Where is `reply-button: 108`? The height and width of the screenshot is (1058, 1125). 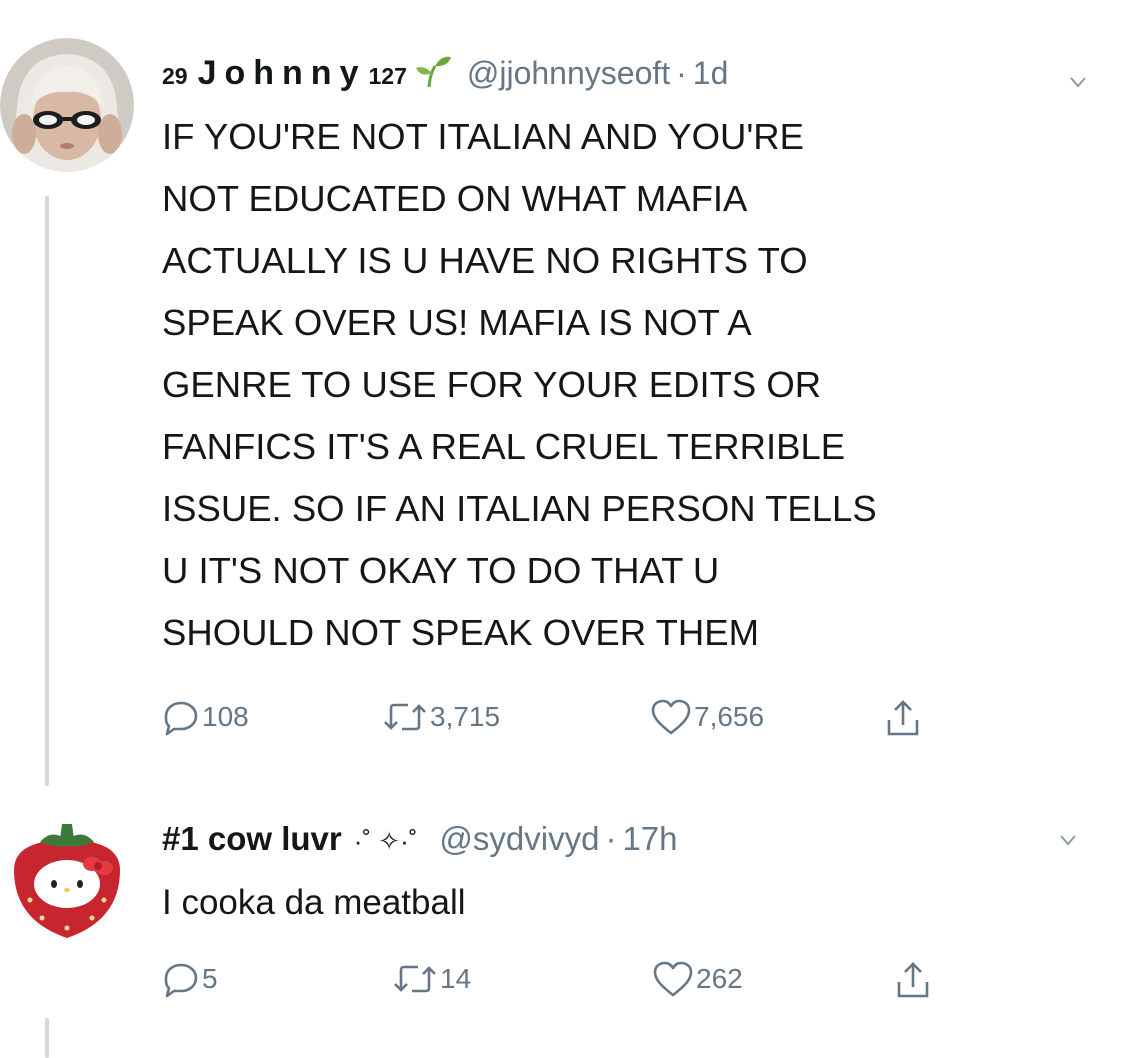
reply-button: 108 is located at coordinates (205, 717).